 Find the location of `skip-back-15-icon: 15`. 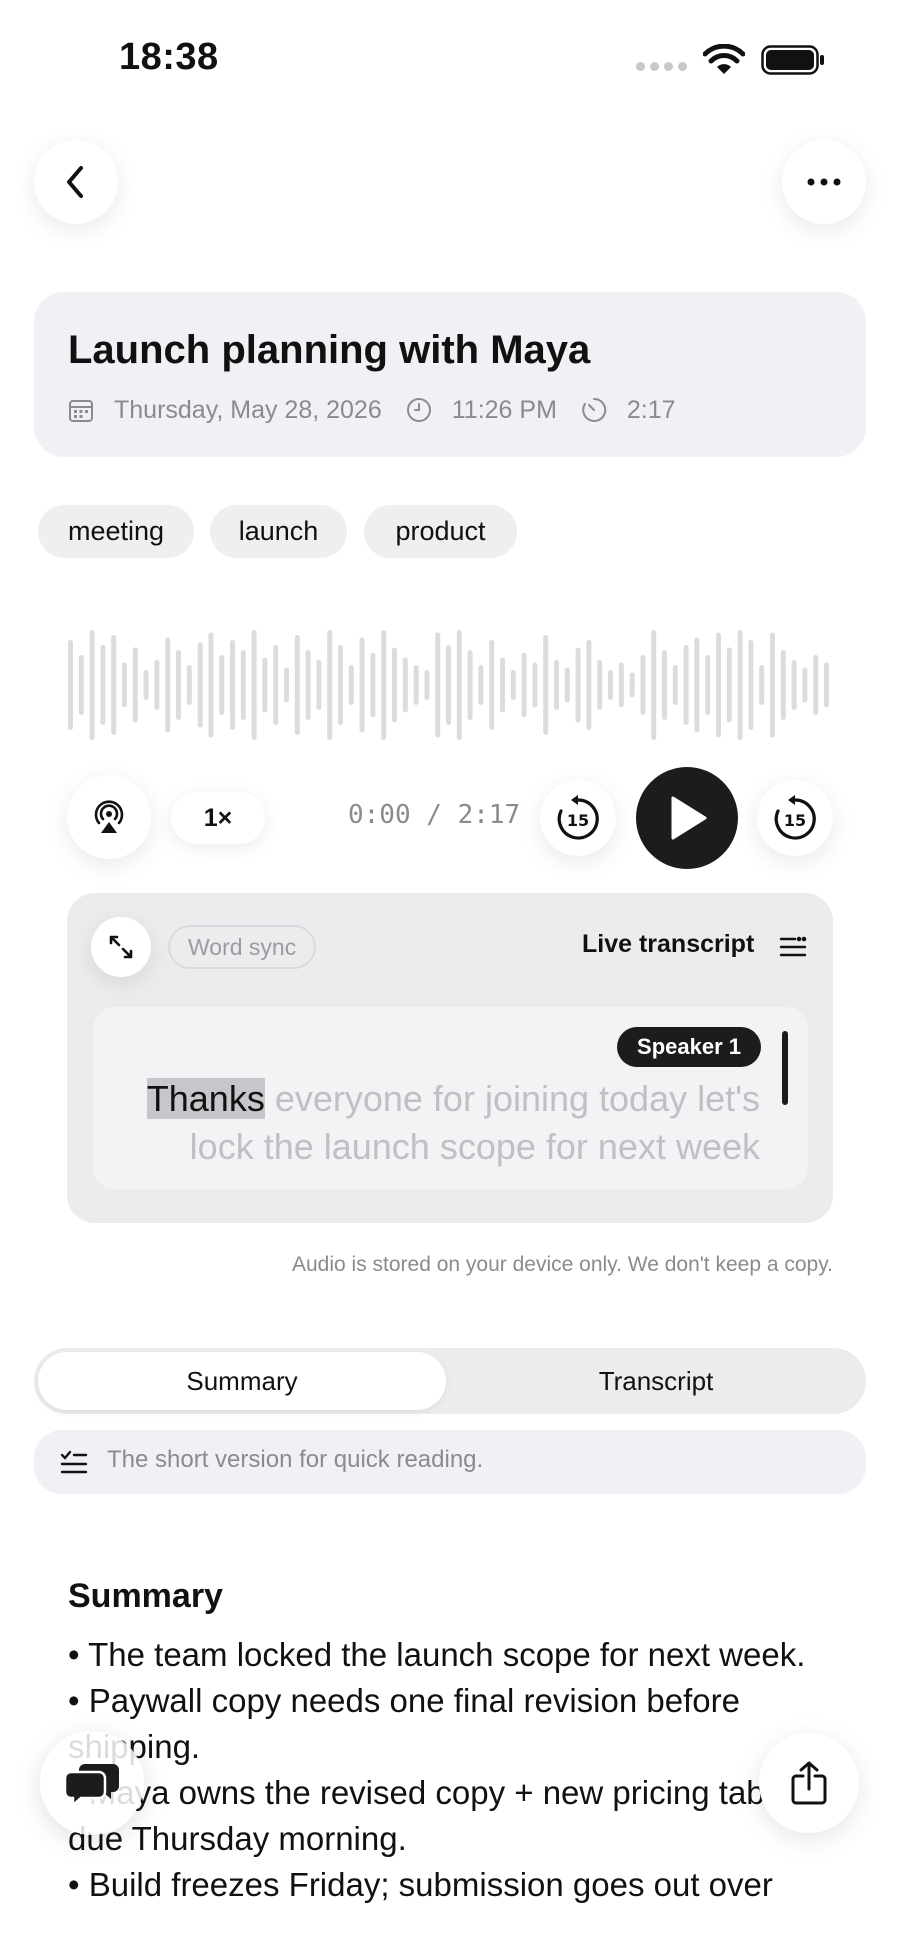

skip-back-15-icon: 15 is located at coordinates (578, 817).